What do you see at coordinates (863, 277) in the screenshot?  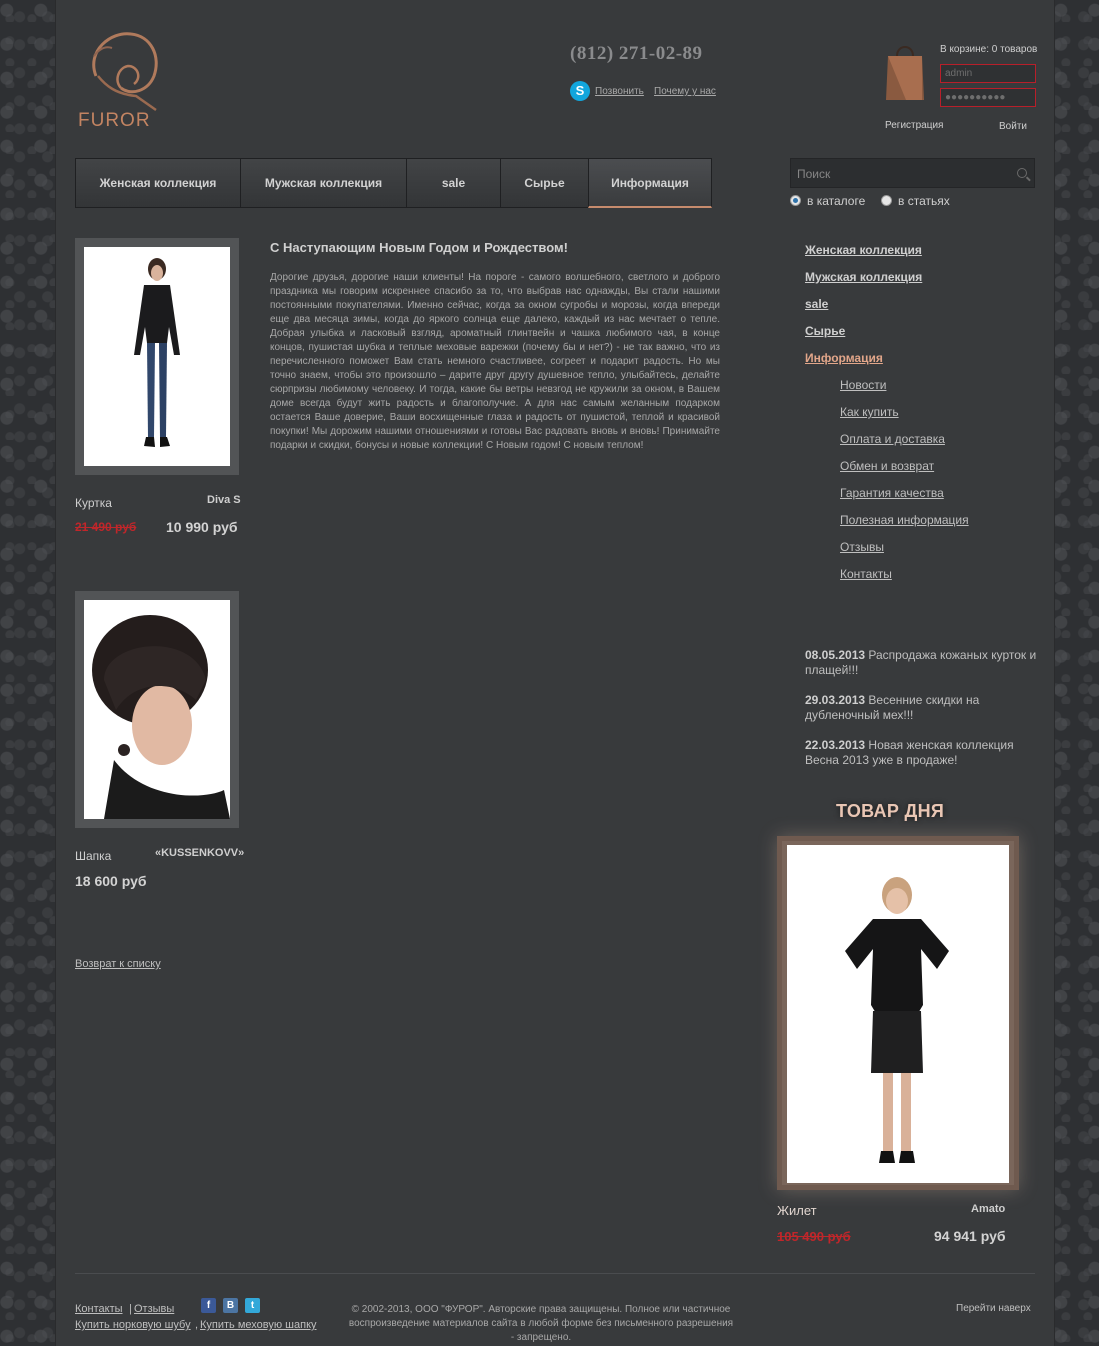 I see `side-menu-men: Мужская коллекция` at bounding box center [863, 277].